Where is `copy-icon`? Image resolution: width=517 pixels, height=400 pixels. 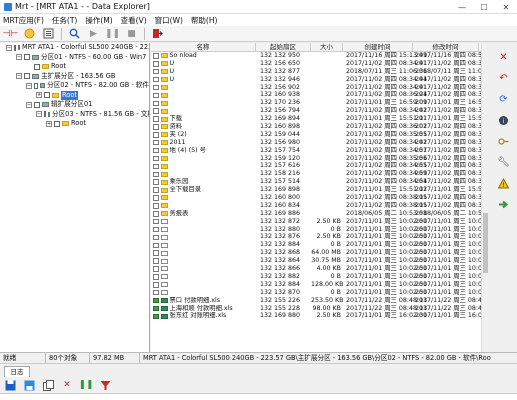
copy-icon is located at coordinates (48, 385).